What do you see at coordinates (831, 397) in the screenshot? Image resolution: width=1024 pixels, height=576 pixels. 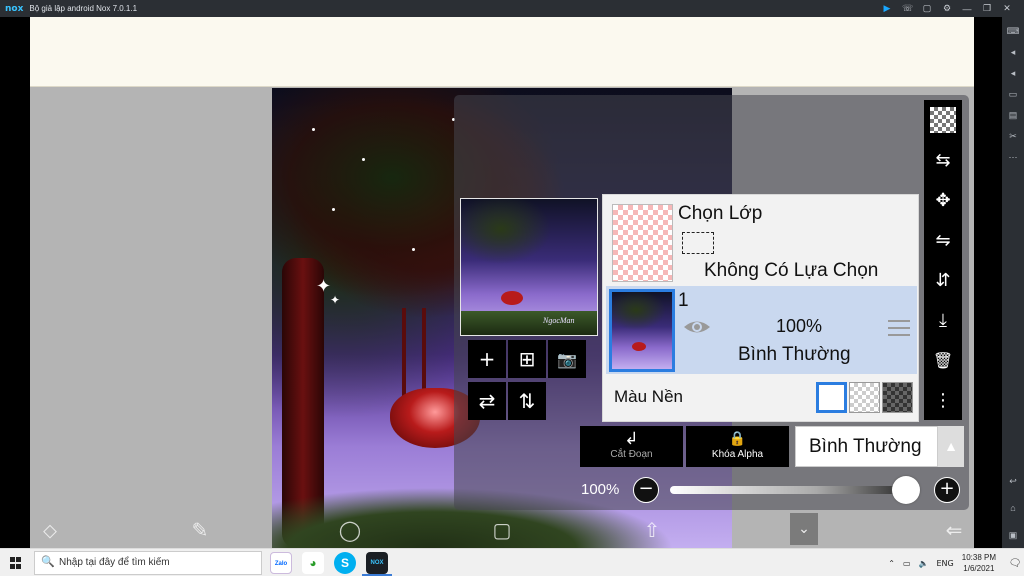 I see `background-white-swatch` at bounding box center [831, 397].